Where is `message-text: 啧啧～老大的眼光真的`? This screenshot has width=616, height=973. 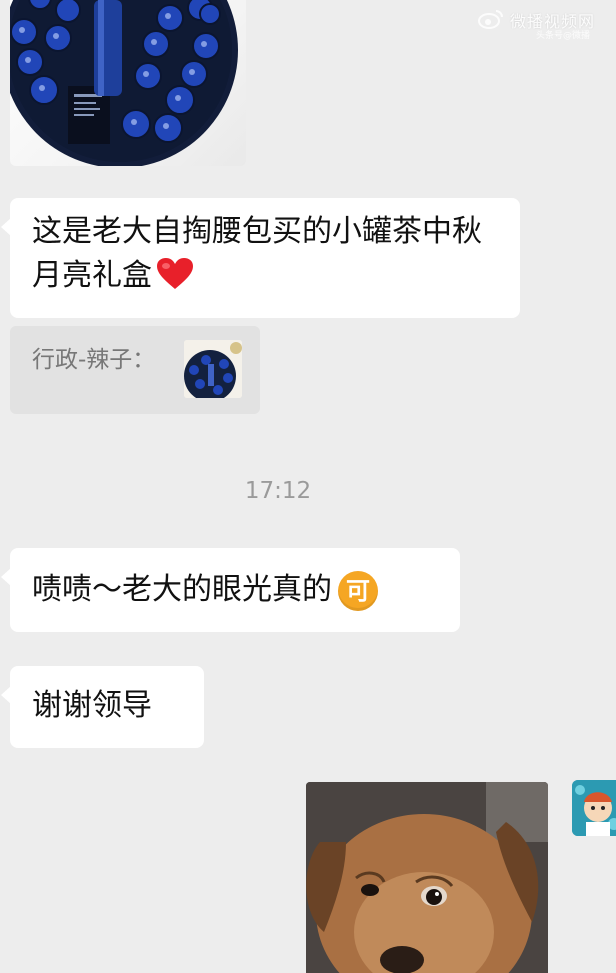 message-text: 啧啧～老大的眼光真的 is located at coordinates (182, 589).